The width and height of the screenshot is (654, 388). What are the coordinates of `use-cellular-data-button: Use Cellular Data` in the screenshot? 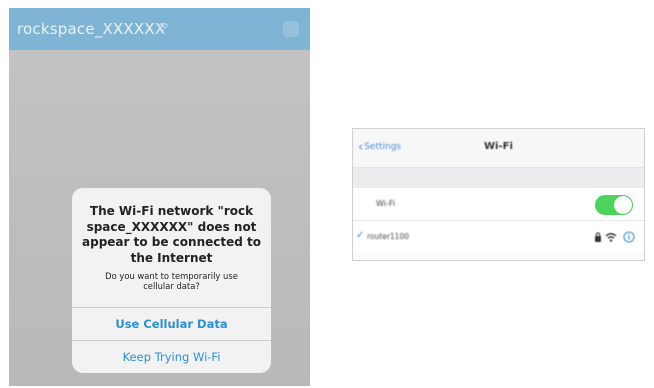 It's located at (171, 324).